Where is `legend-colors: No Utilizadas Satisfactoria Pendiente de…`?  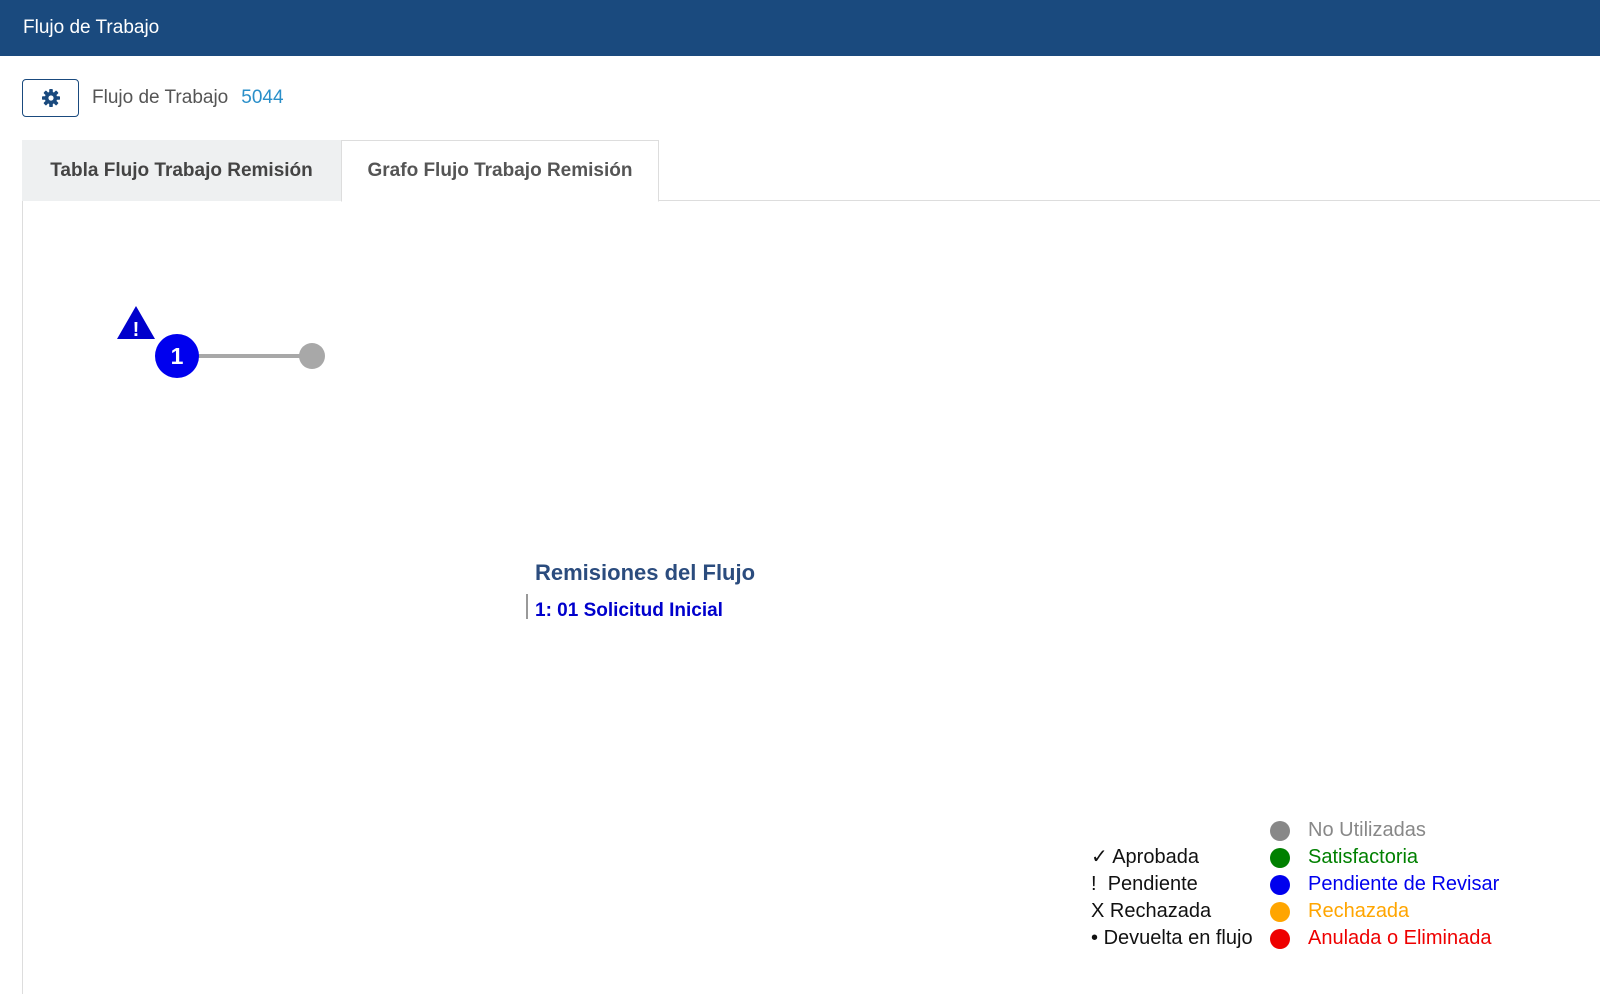
legend-colors: No Utilizadas Satisfactoria Pendiente de… is located at coordinates (1384, 884).